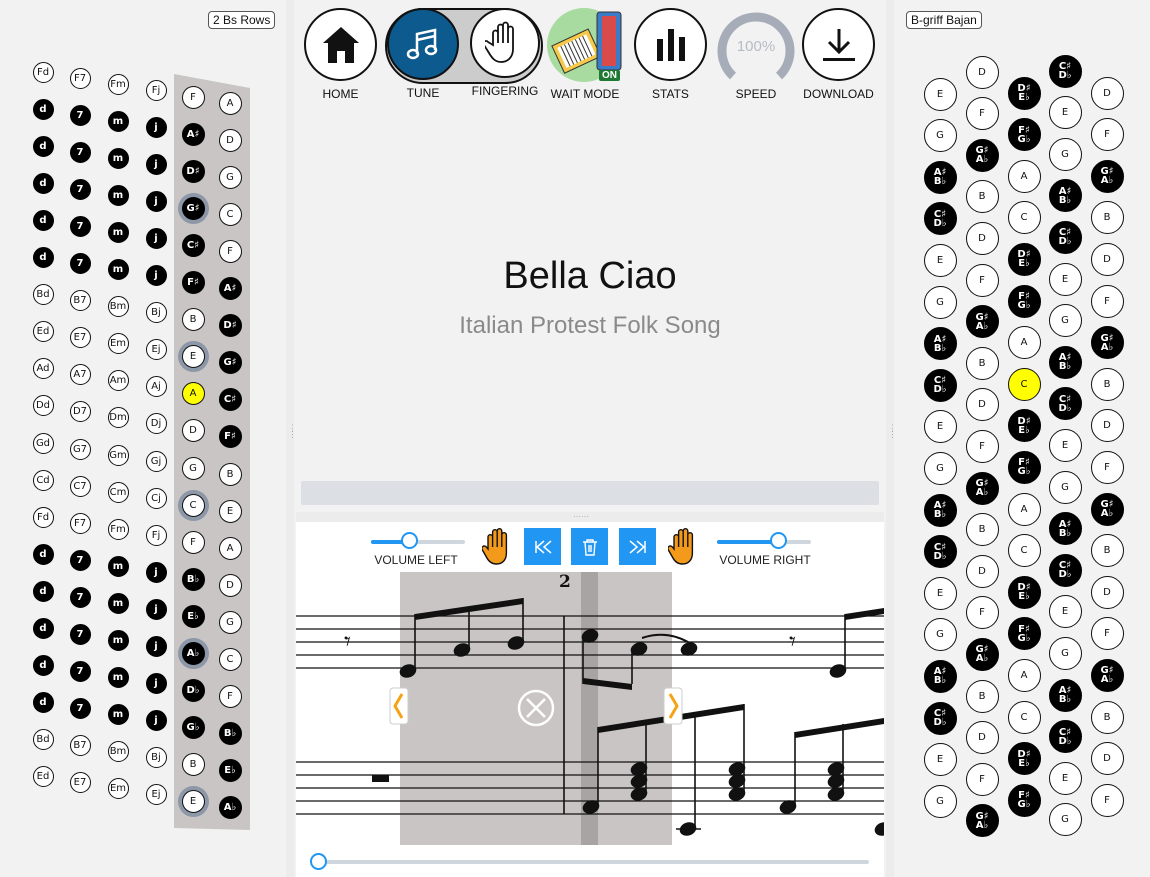 The width and height of the screenshot is (1150, 877). Describe the element at coordinates (80, 486) in the screenshot. I see `bass-button: C7` at that location.